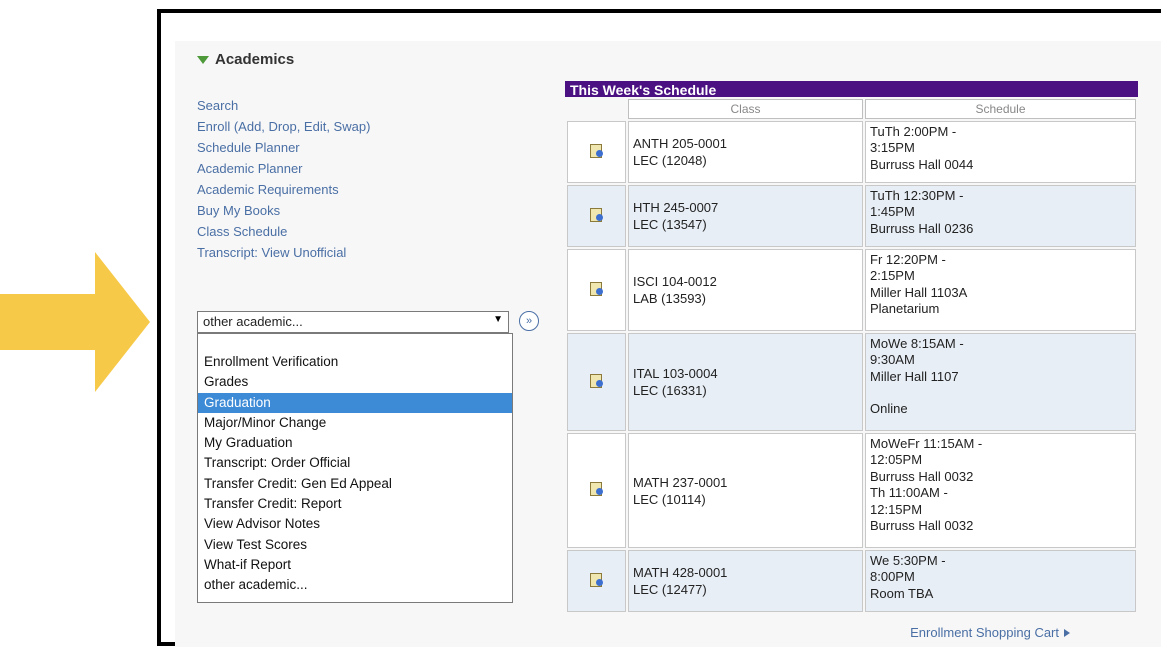  What do you see at coordinates (745, 290) in the screenshot?
I see `class-cell: ISCI 104-0012 LAB (13593)` at bounding box center [745, 290].